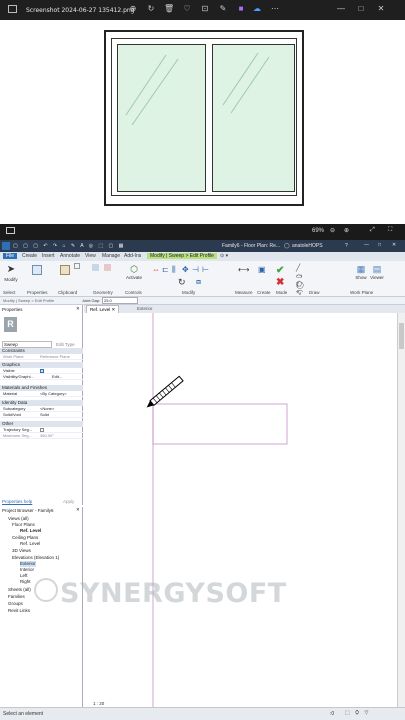  Describe the element at coordinates (133, 9) in the screenshot. I see `zoom-icon: ⊕` at that location.